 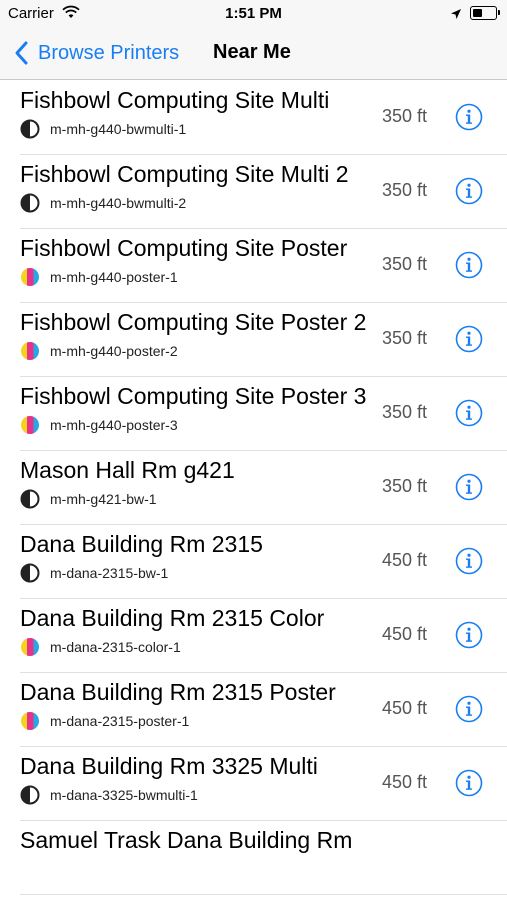 I want to click on printer-queue: m-mh-g440-bwmulti-1, so click(x=103, y=129).